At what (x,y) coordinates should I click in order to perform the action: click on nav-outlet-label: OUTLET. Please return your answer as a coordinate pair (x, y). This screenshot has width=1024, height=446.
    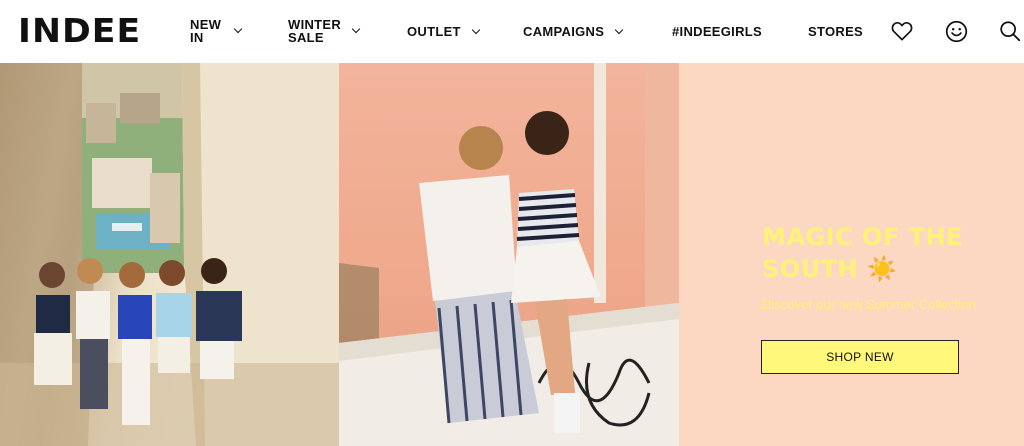
    Looking at the image, I should click on (434, 31).